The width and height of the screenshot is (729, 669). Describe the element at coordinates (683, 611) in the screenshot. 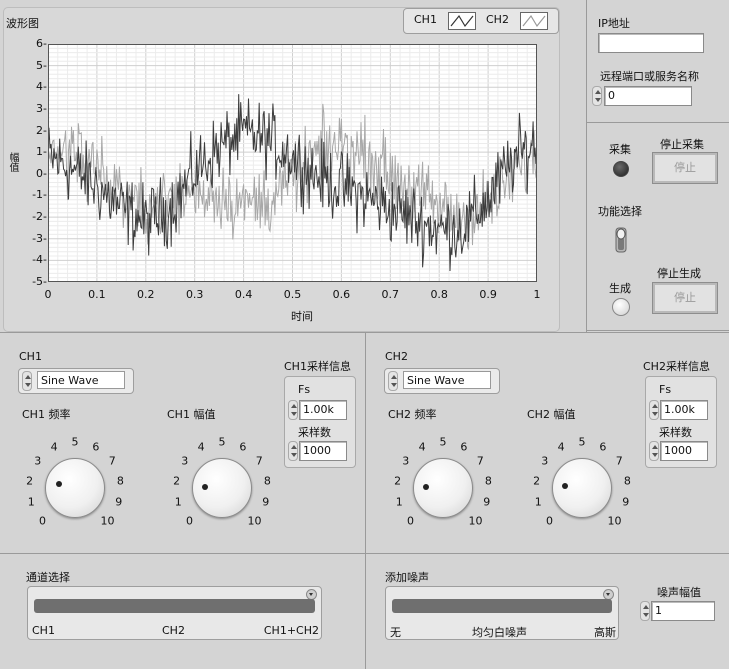

I see `noise-amplitude-input: 1` at that location.